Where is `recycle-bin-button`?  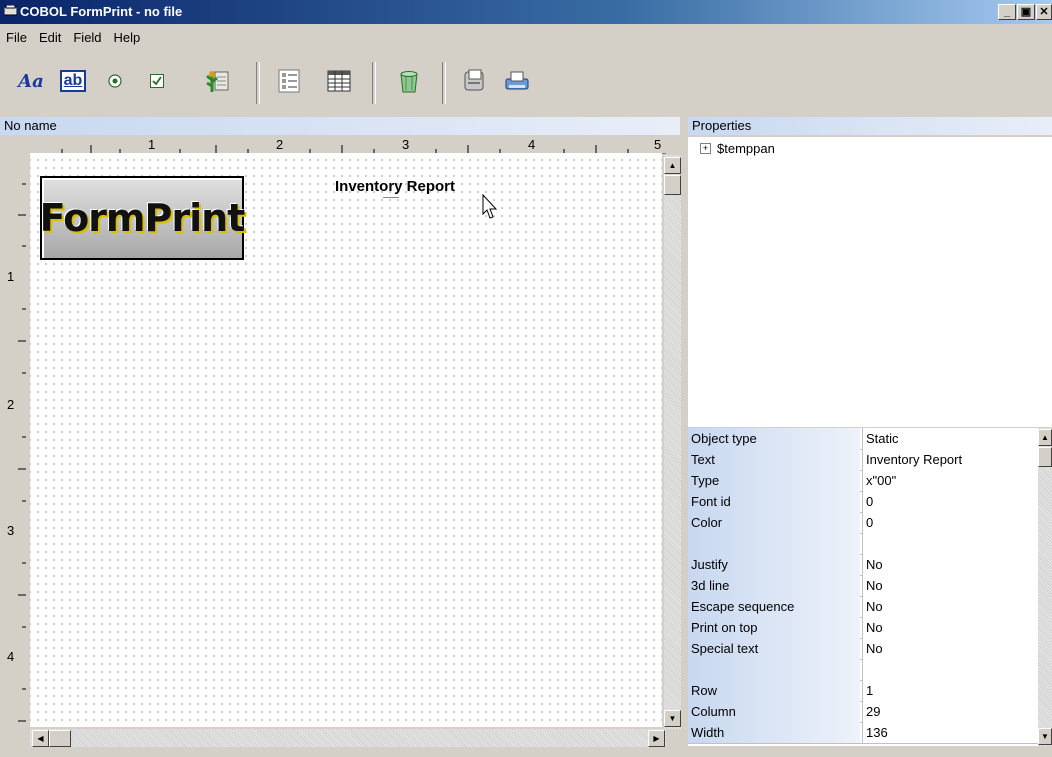
recycle-bin-button is located at coordinates (409, 81).